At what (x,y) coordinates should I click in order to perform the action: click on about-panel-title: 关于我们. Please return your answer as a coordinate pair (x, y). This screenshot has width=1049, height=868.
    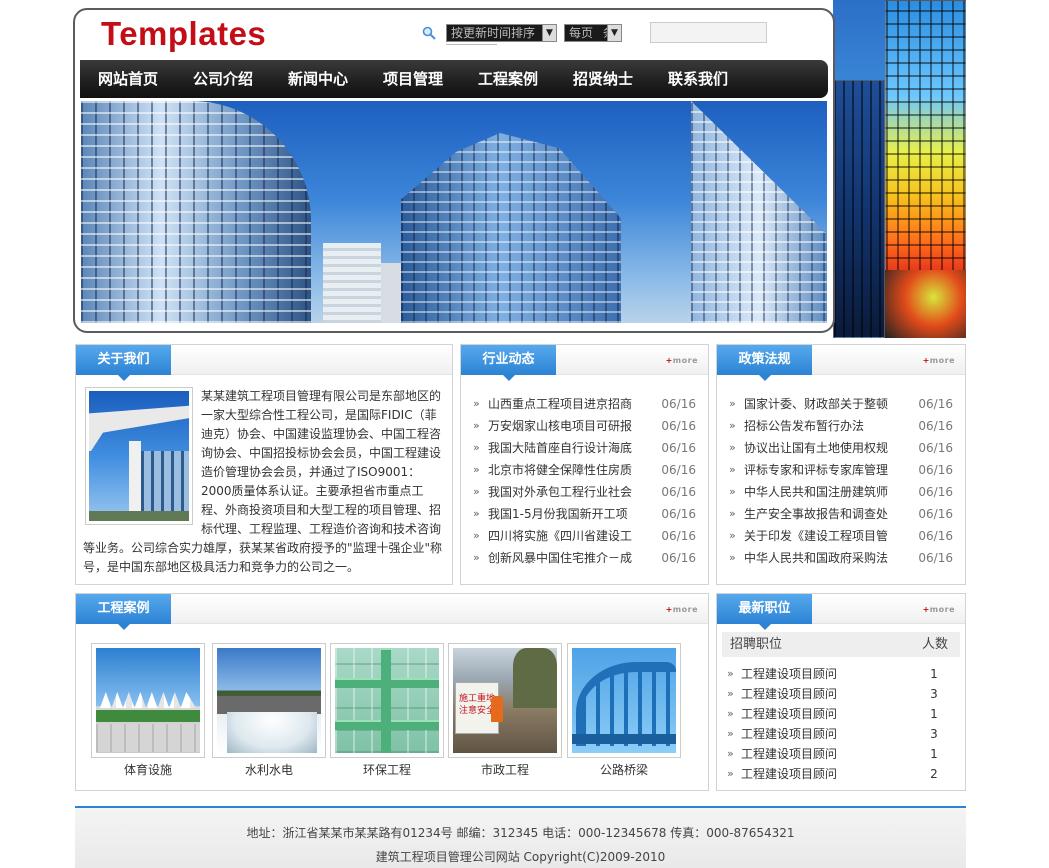
    Looking at the image, I should click on (123, 363).